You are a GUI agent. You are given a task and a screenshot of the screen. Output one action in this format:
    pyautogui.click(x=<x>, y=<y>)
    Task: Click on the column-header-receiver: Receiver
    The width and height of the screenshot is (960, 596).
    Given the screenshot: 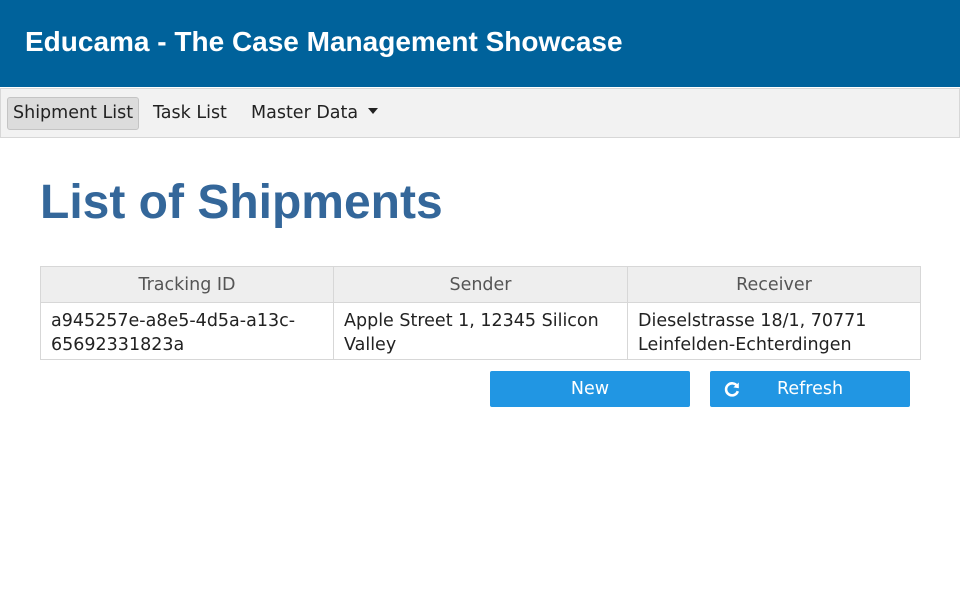 What is the action you would take?
    pyautogui.click(x=774, y=284)
    